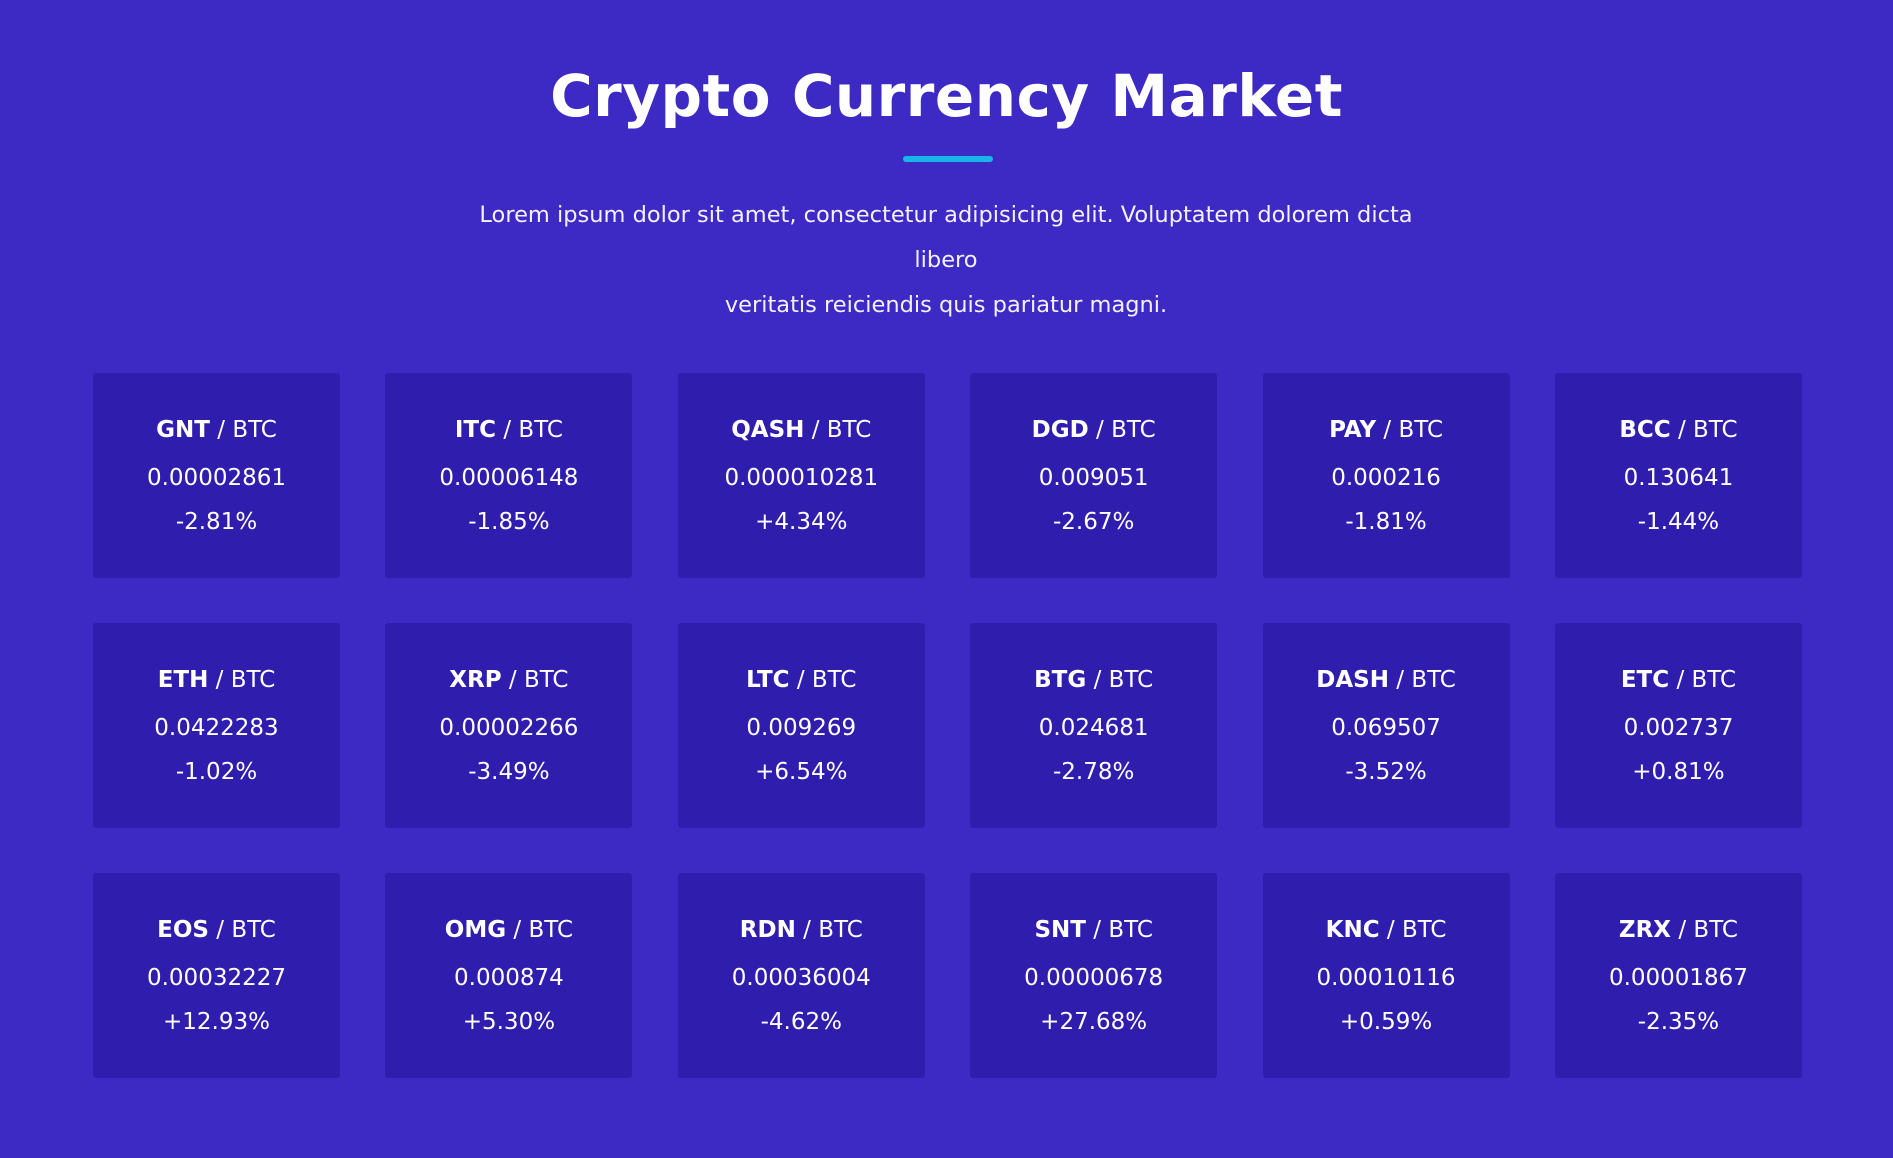 The width and height of the screenshot is (1893, 1158). I want to click on percent-change: +5.30%, so click(509, 1022).